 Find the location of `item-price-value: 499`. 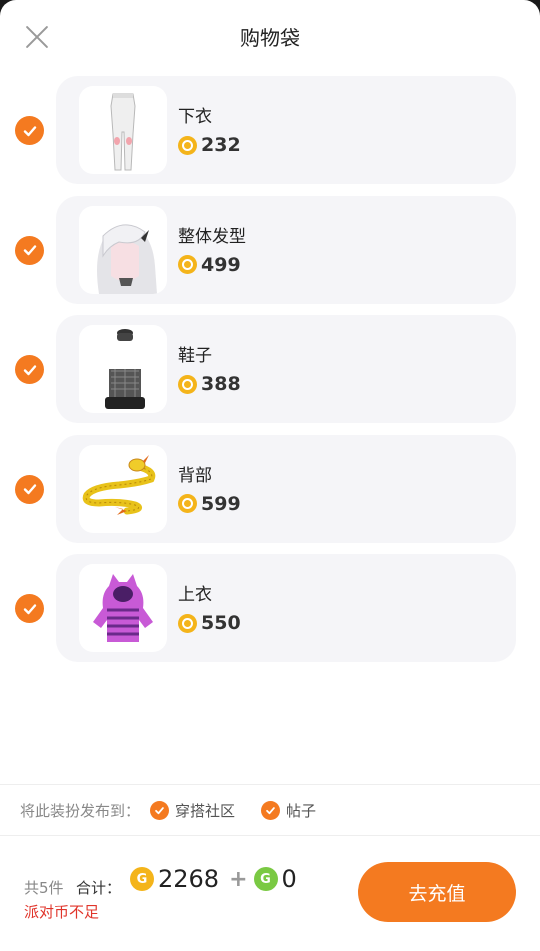

item-price-value: 499 is located at coordinates (221, 264).